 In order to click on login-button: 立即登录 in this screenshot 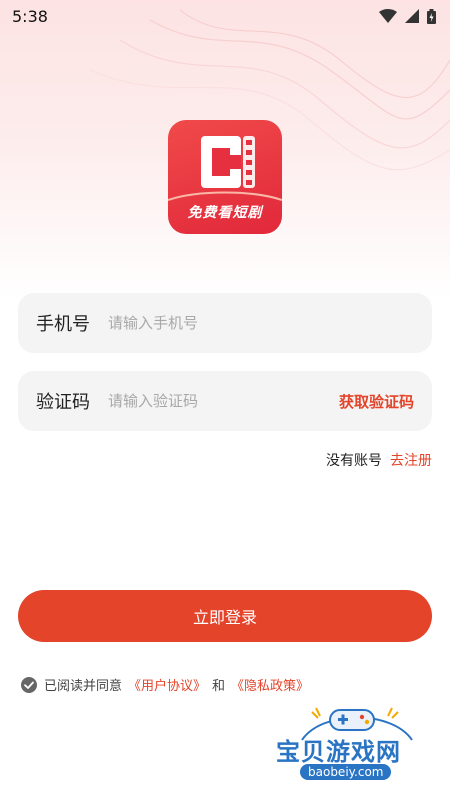, I will do `click(225, 616)`.